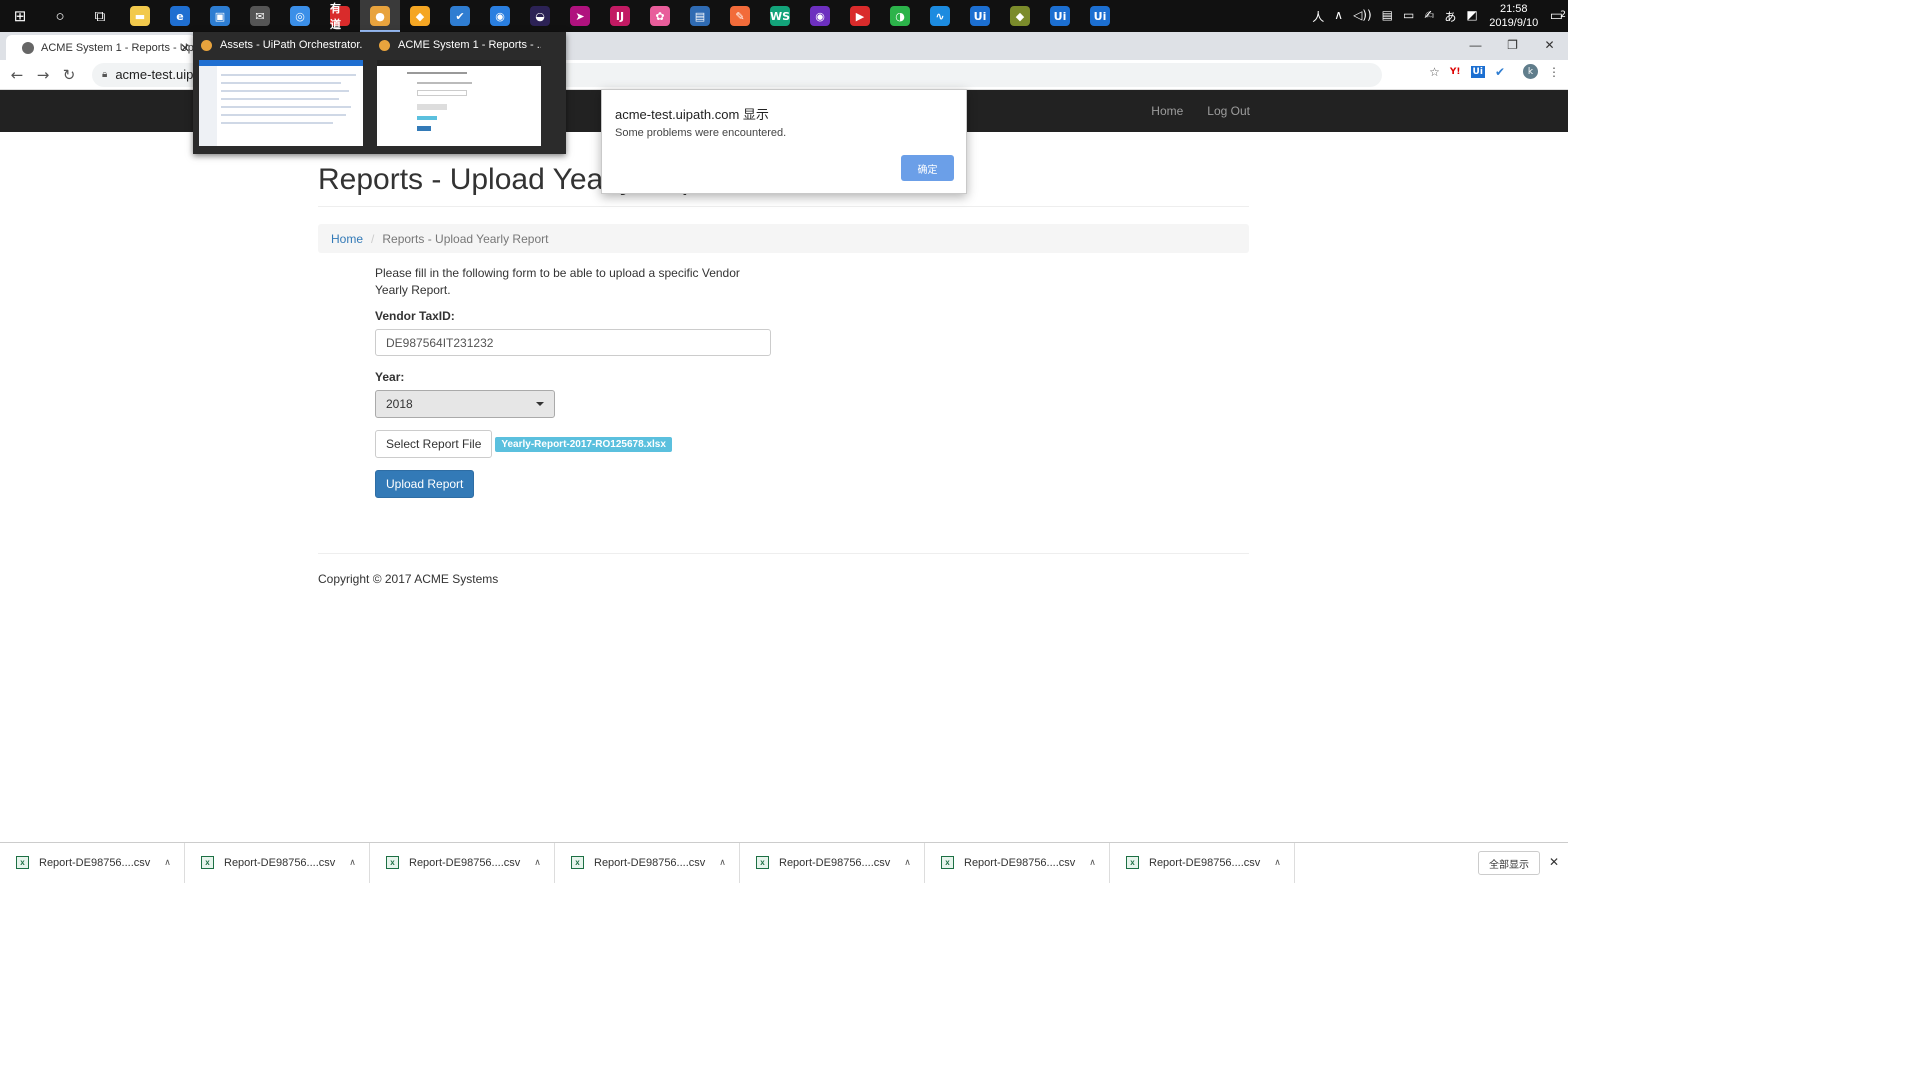 This screenshot has width=1920, height=1080. What do you see at coordinates (1514, 9) in the screenshot?
I see `clock-time: 21:58` at bounding box center [1514, 9].